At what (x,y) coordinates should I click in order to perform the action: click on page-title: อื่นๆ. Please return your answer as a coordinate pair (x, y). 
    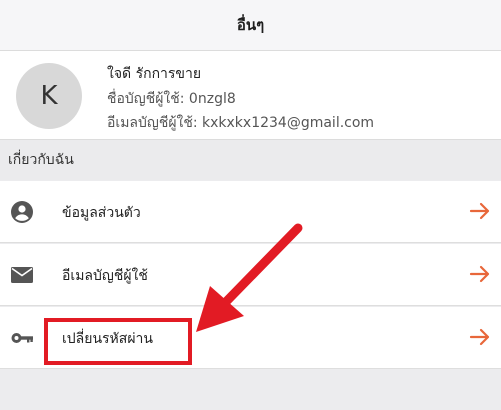
    Looking at the image, I should click on (250, 25).